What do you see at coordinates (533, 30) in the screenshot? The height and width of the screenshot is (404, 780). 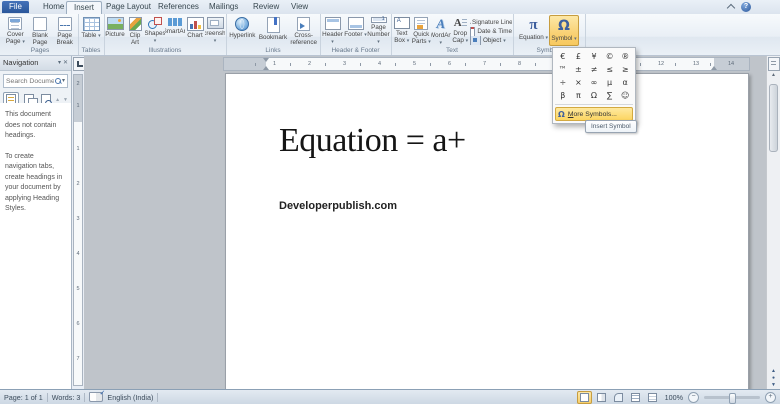 I see `equation-button: π Equation ▾` at bounding box center [533, 30].